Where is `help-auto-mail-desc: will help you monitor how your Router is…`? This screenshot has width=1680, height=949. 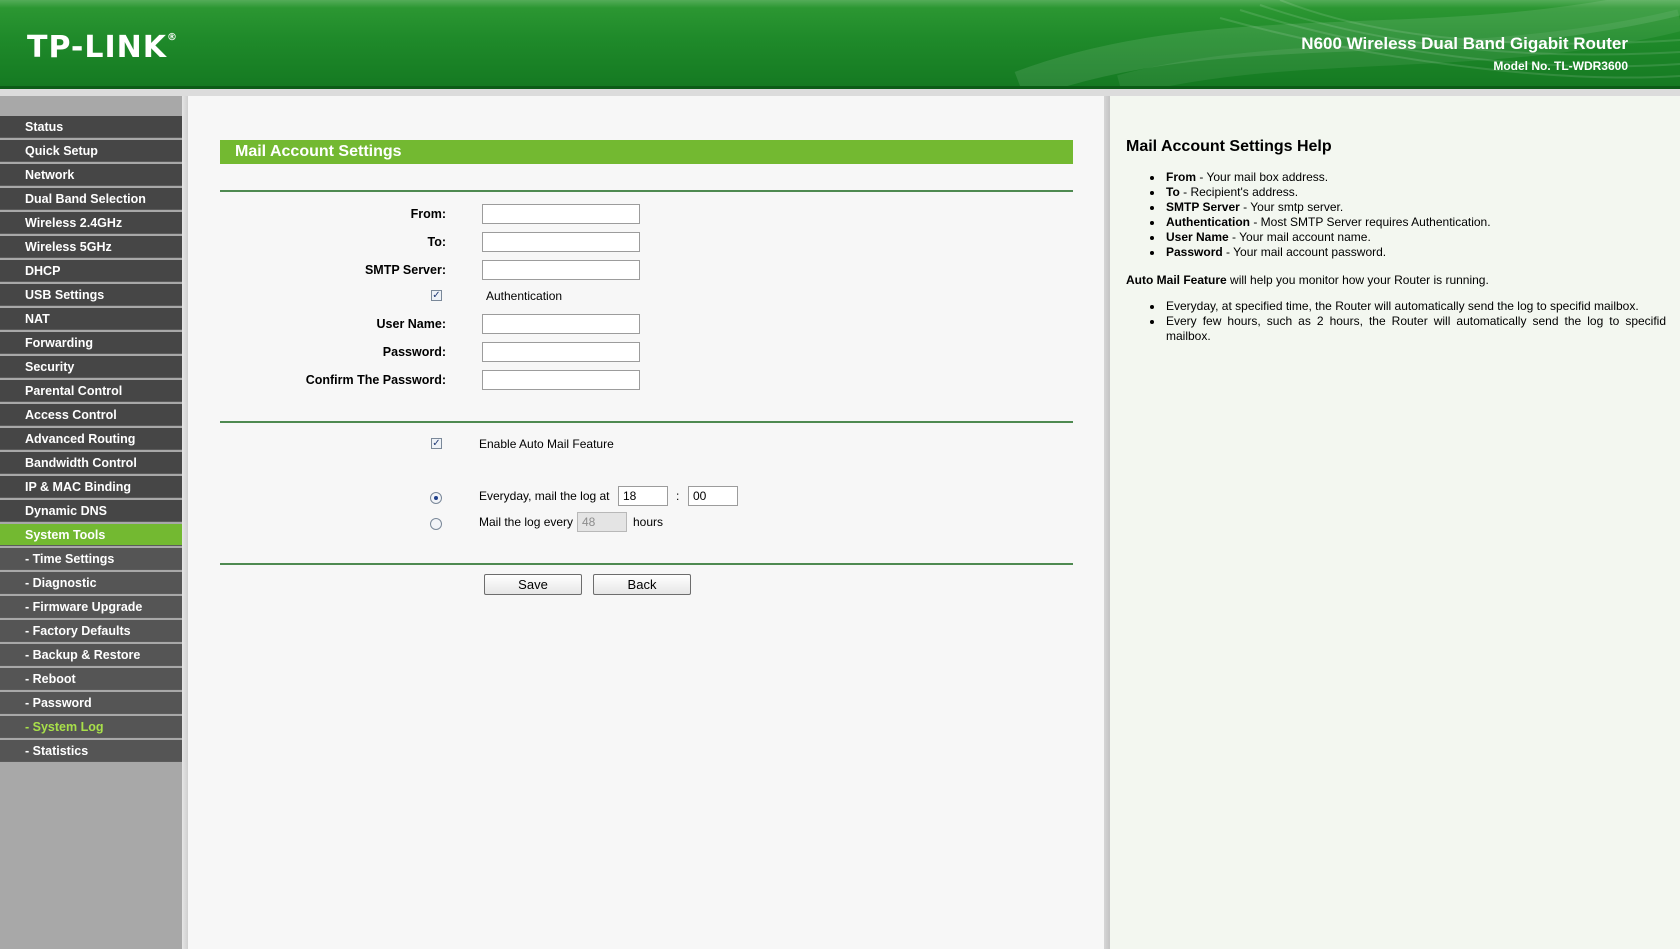
help-auto-mail-desc: will help you monitor how your Router is… is located at coordinates (1357, 280).